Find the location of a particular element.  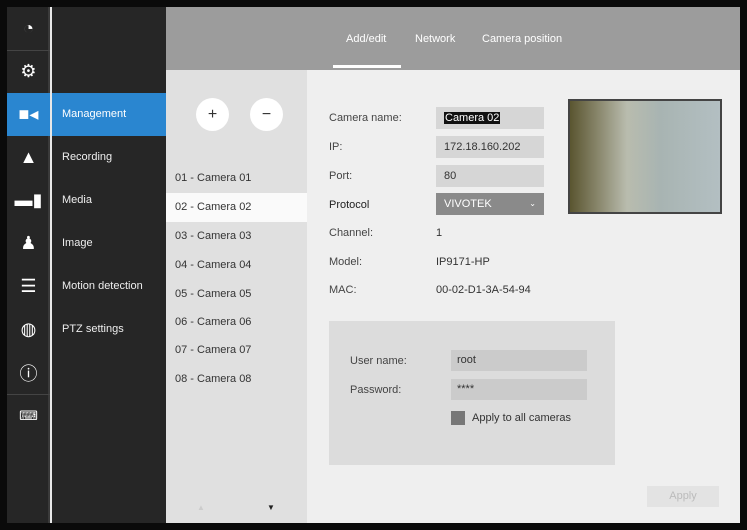

nav-ptz-settings: PTZ settings is located at coordinates (109, 329).